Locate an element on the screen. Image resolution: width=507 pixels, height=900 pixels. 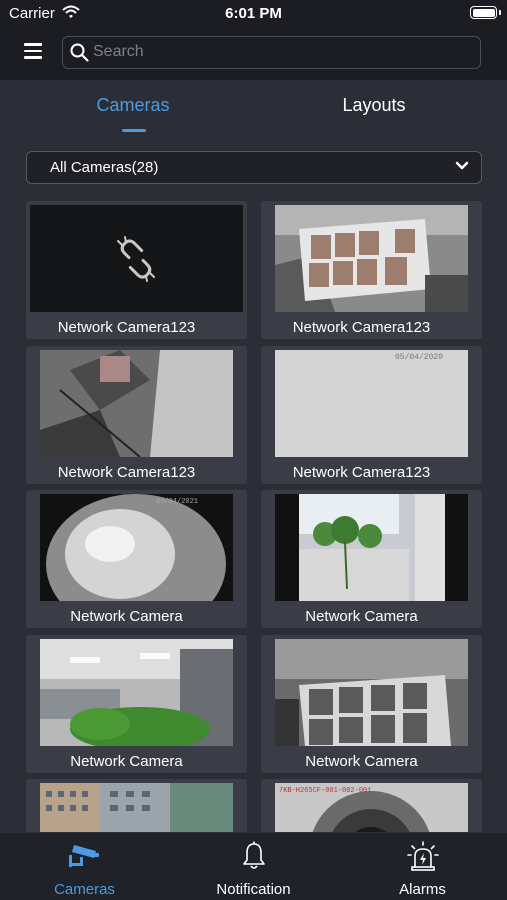
search-icon is located at coordinates (79, 52).